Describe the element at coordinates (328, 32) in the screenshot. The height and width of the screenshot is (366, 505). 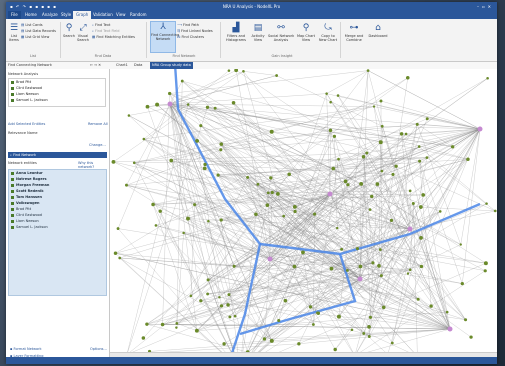
I see `copy-new-chart-button: ⤿ Copy to New Chart` at that location.